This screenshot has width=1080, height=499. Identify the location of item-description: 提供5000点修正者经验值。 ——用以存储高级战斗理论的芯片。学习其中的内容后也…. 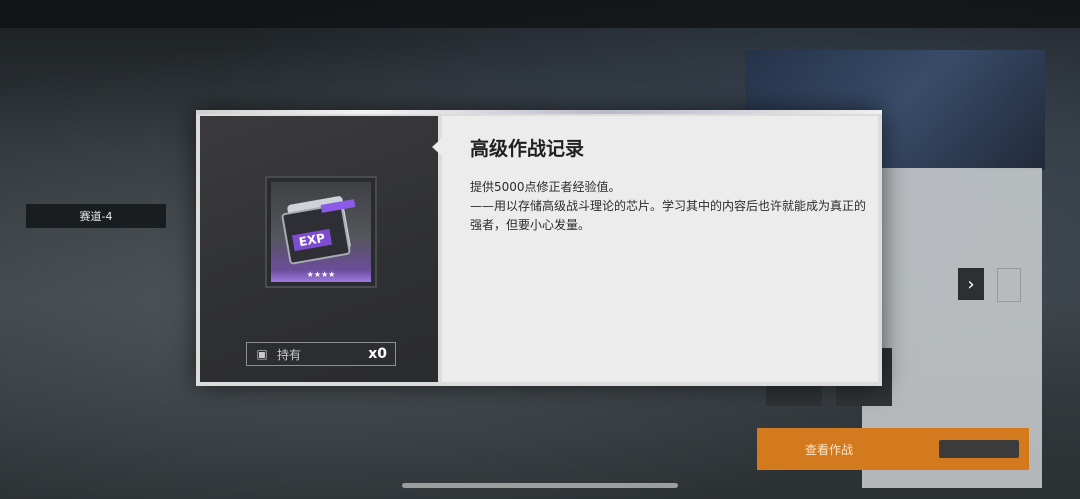
(670, 206).